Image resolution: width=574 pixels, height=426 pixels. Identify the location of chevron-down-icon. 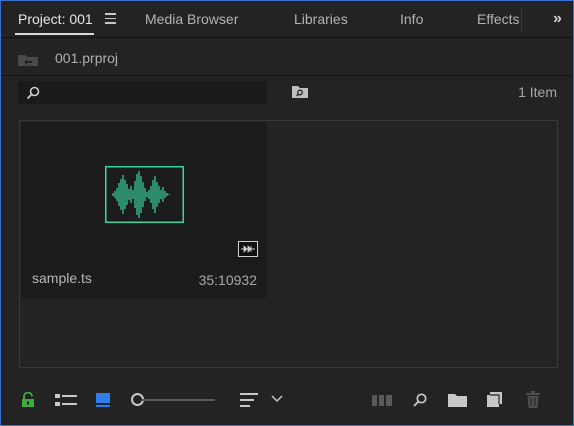
(277, 399).